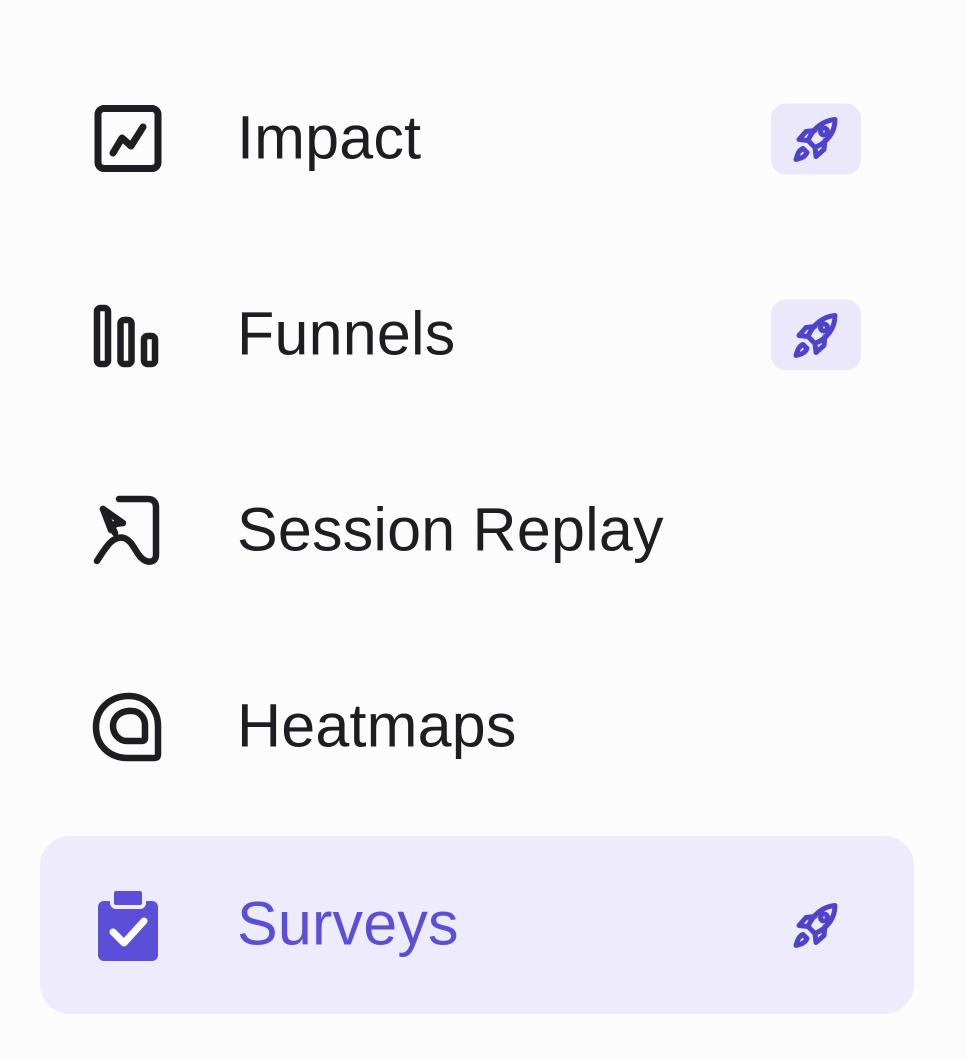 Image resolution: width=966 pixels, height=1060 pixels. I want to click on nav-item-label: Heatmaps, so click(377, 725).